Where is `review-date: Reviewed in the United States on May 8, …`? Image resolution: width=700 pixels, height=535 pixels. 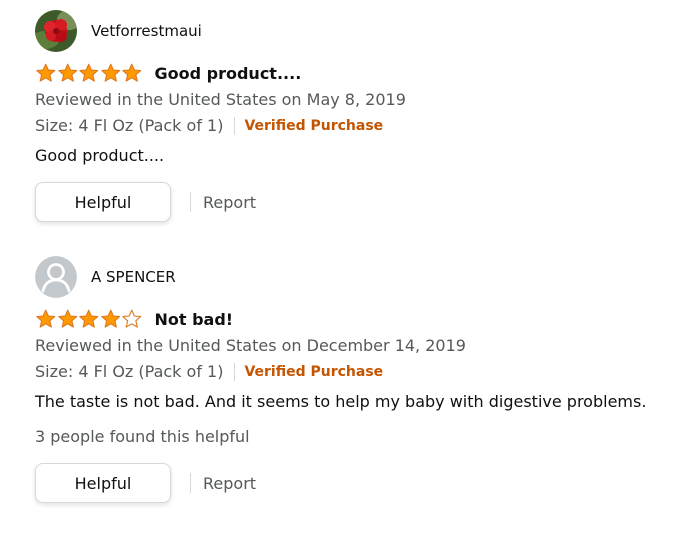
review-date: Reviewed in the United States on May 8, … is located at coordinates (220, 99).